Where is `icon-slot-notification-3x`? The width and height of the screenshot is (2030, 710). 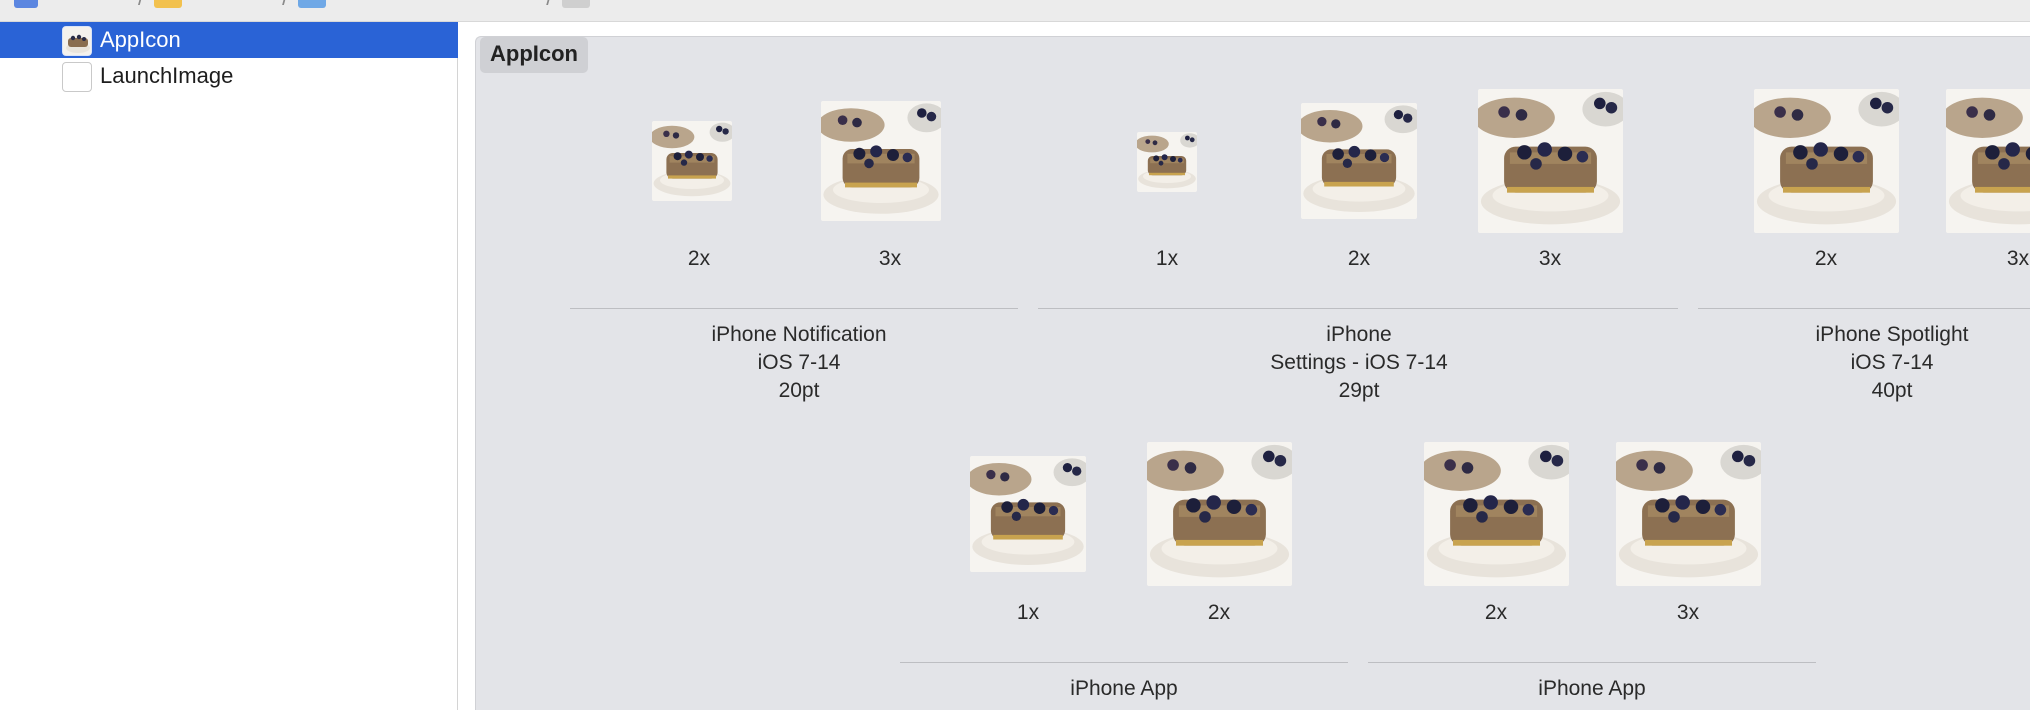 icon-slot-notification-3x is located at coordinates (881, 161).